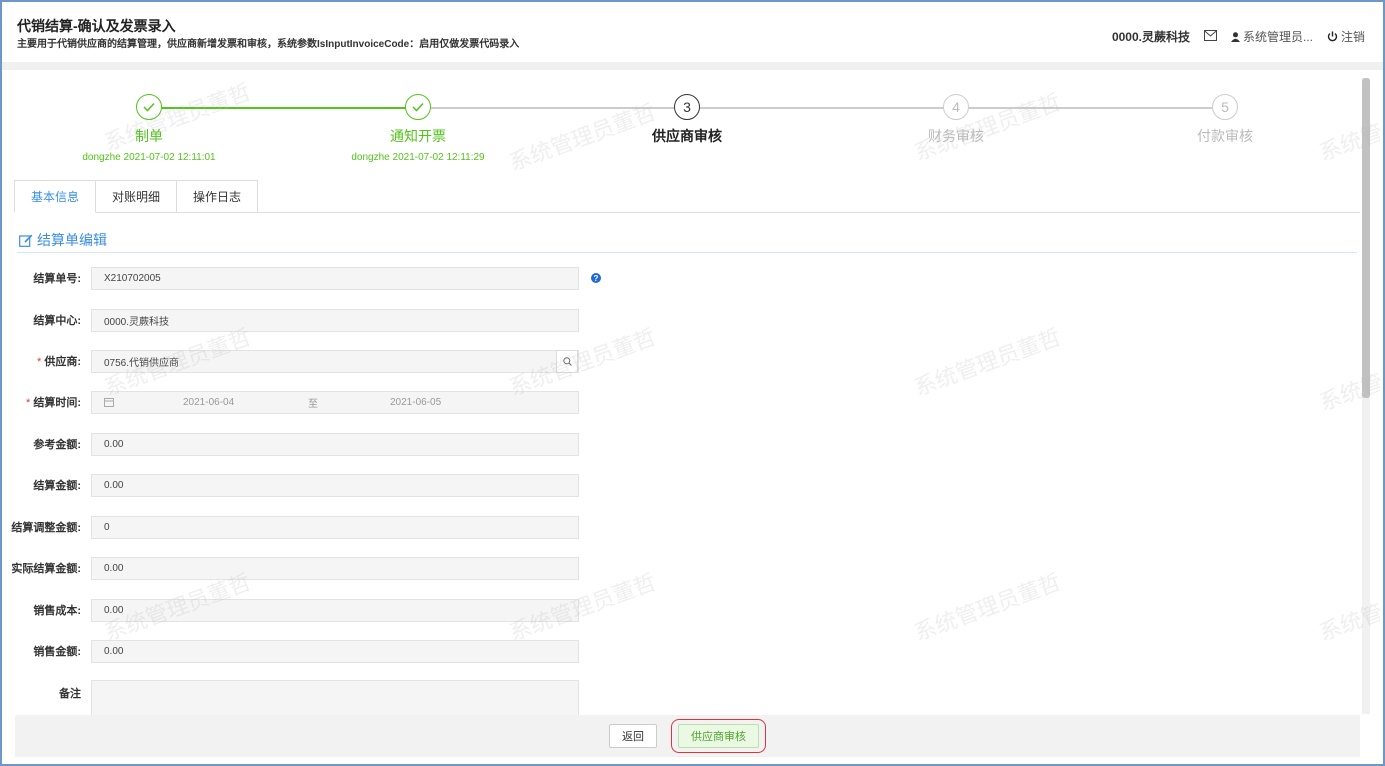 The width and height of the screenshot is (1385, 766). I want to click on logout-button: 注销, so click(1346, 36).